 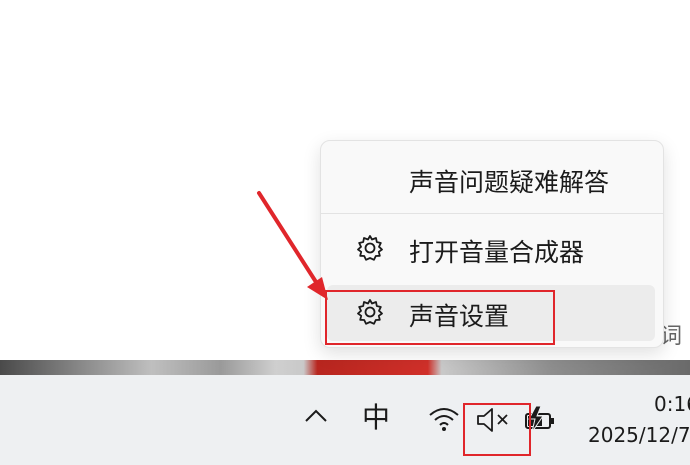 What do you see at coordinates (639, 435) in the screenshot?
I see `clock-date: 2025/12/7` at bounding box center [639, 435].